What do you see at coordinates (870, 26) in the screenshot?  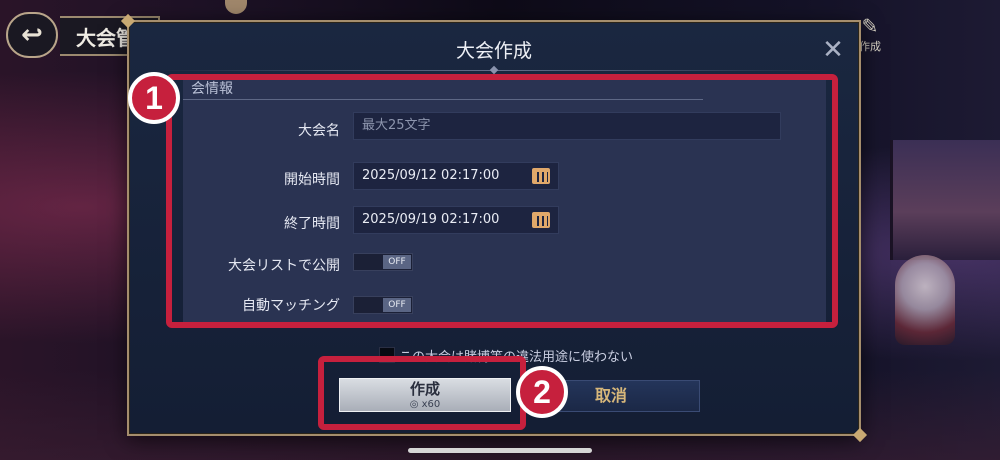 I see `create-icon: ✎` at bounding box center [870, 26].